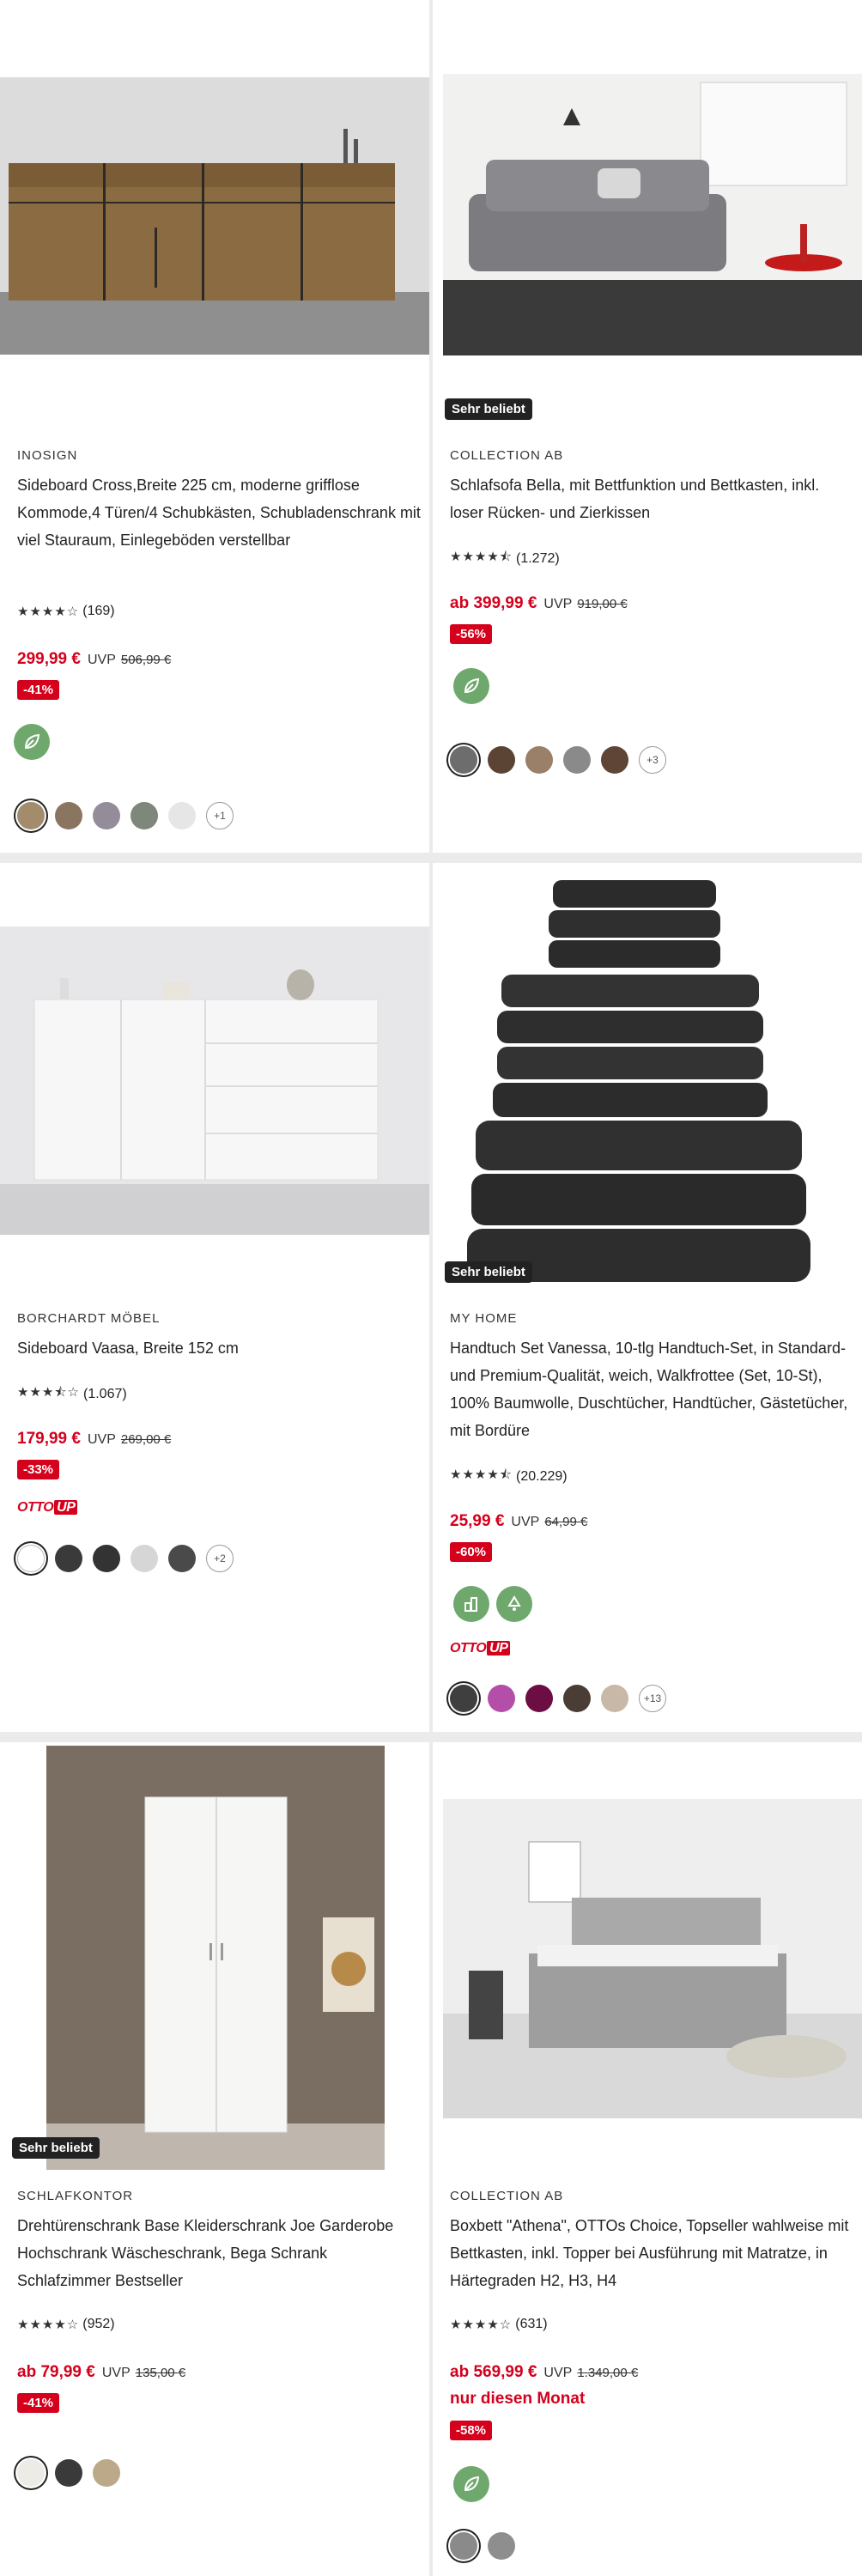  What do you see at coordinates (47, 1508) in the screenshot?
I see `otto-up-logo: OTTO UP` at bounding box center [47, 1508].